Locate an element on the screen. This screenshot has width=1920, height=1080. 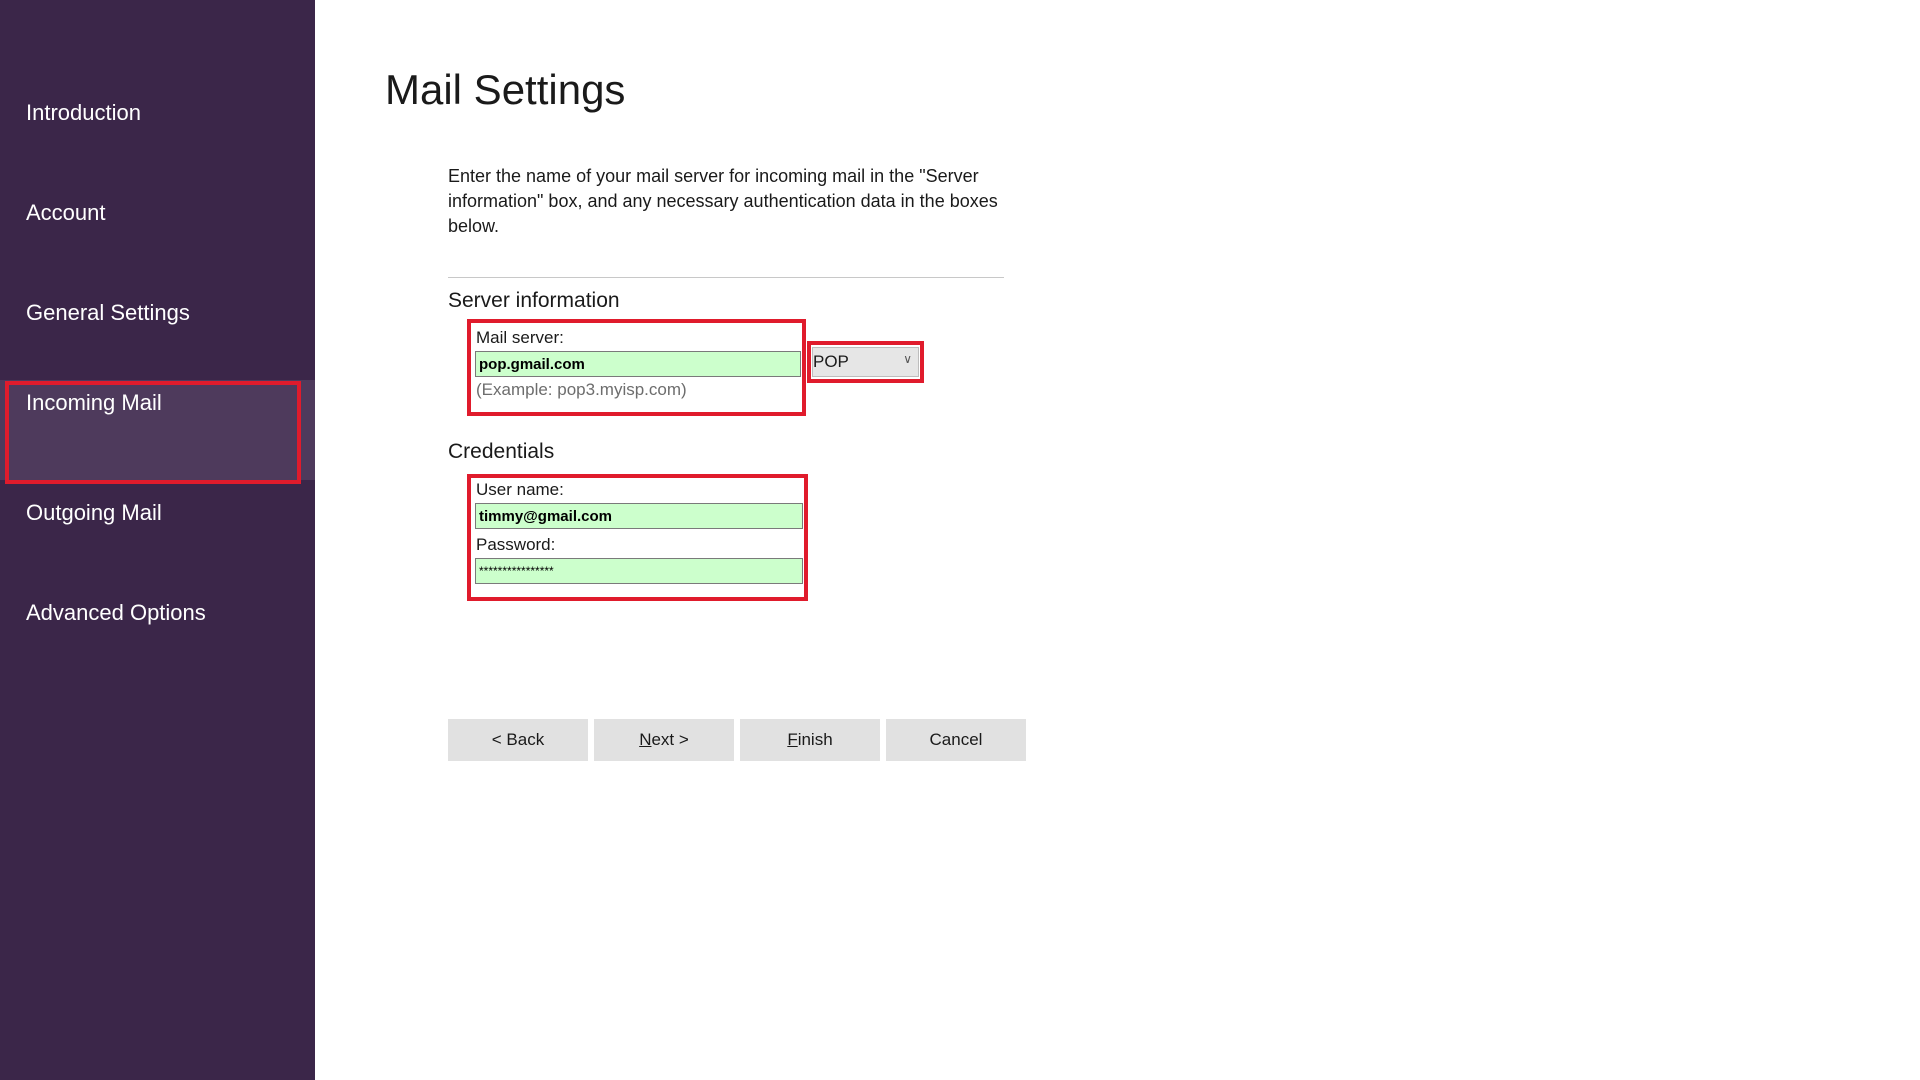
sidebar-item-label: Introduction is located at coordinates (83, 112).